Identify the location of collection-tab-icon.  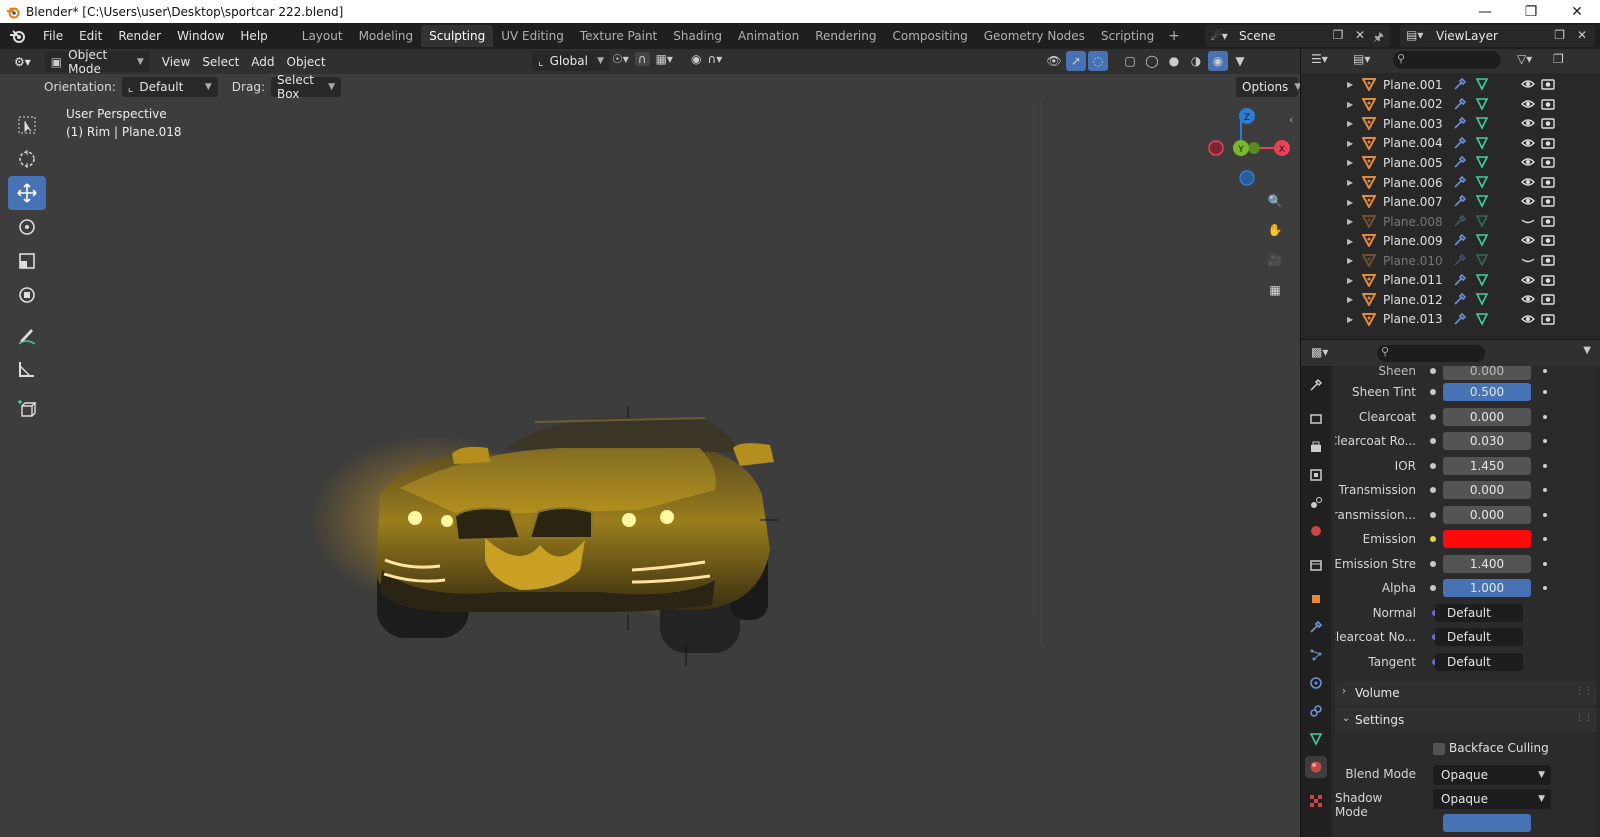
(1316, 565).